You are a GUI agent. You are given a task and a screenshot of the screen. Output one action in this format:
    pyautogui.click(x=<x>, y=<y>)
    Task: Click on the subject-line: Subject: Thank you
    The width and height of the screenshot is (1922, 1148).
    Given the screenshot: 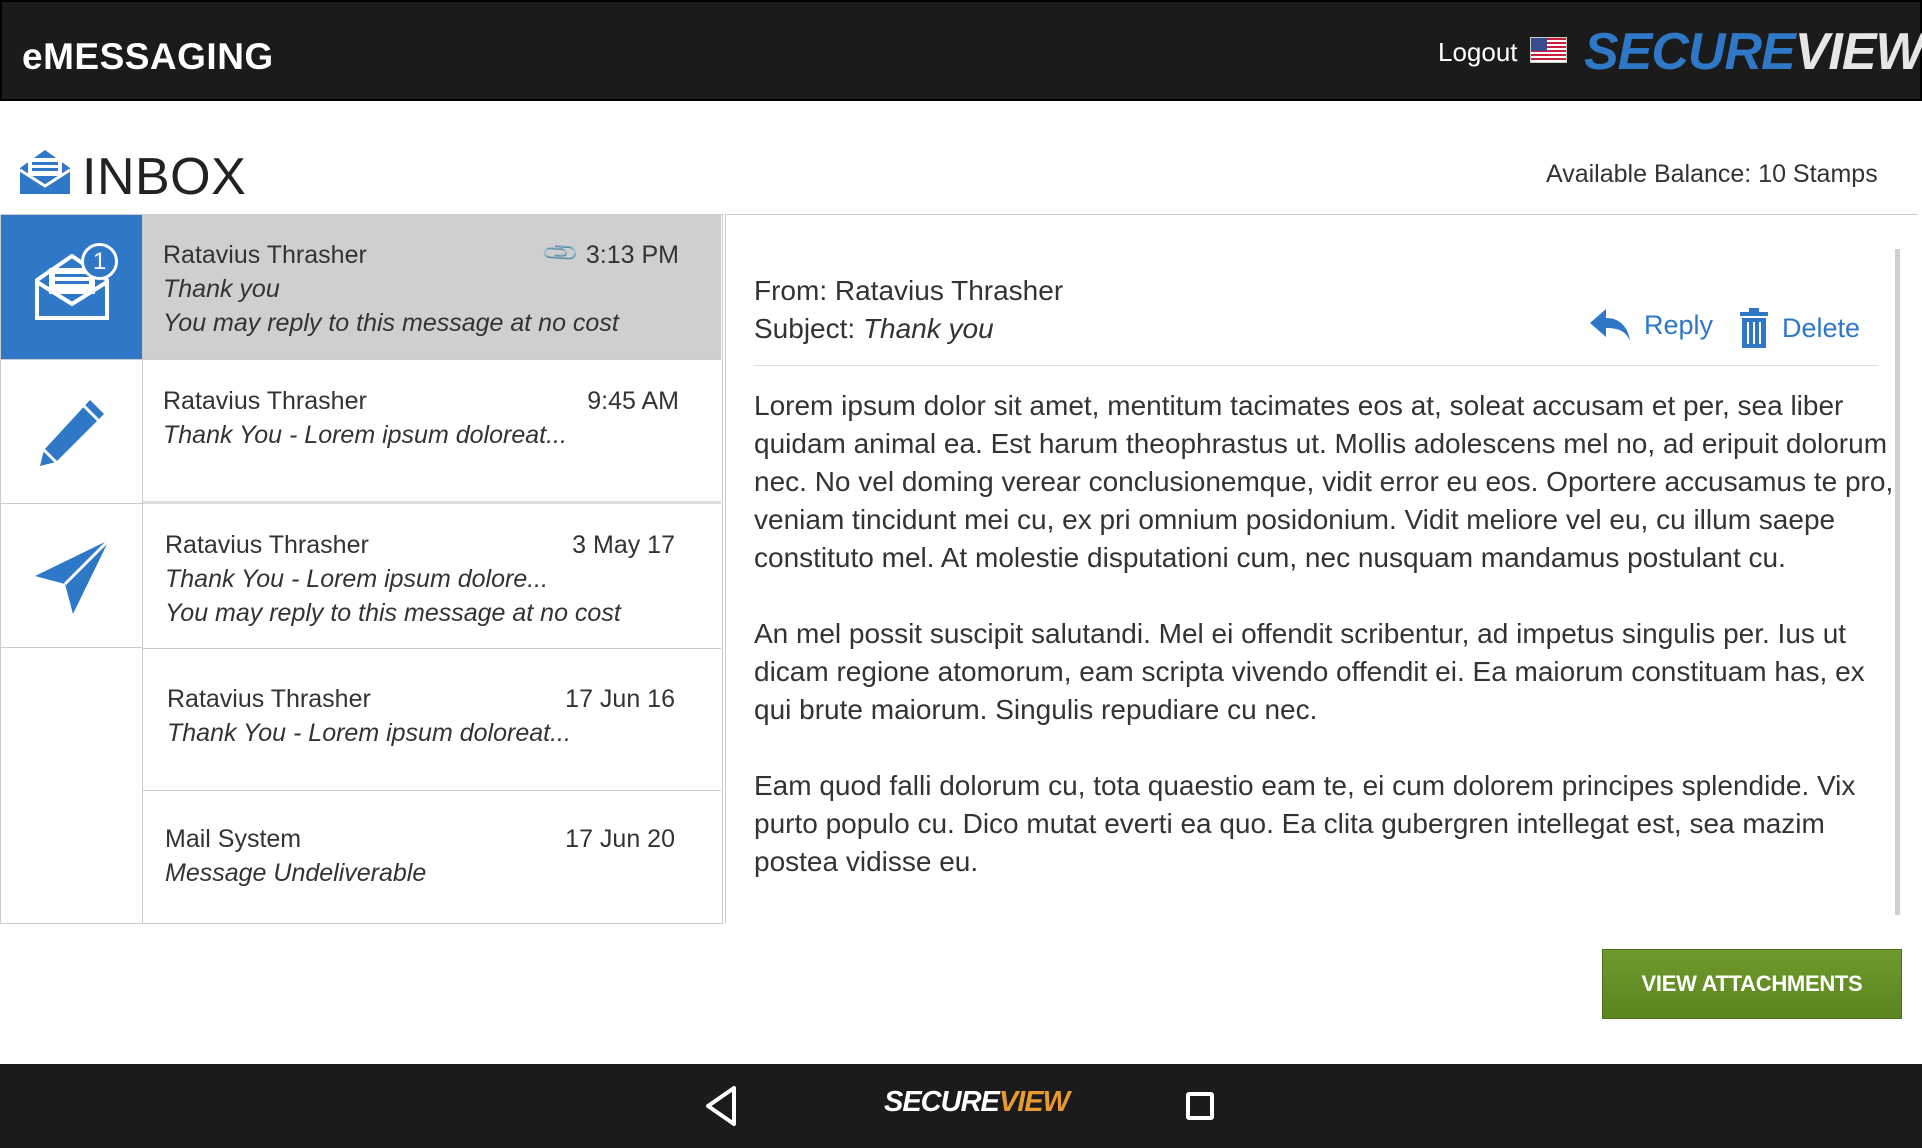 What is the action you would take?
    pyautogui.click(x=874, y=329)
    